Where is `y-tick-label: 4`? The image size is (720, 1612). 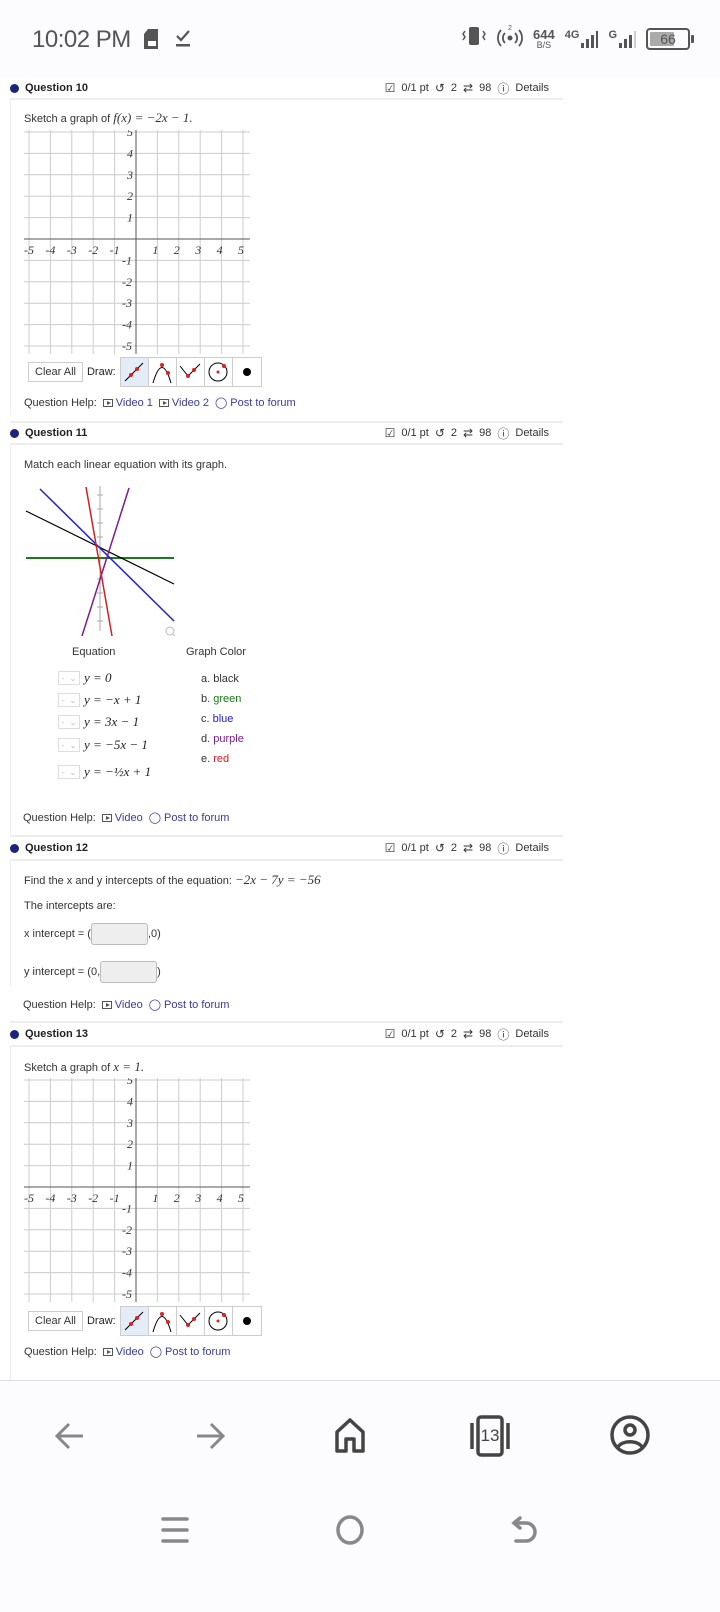
y-tick-label: 4 is located at coordinates (130, 1101).